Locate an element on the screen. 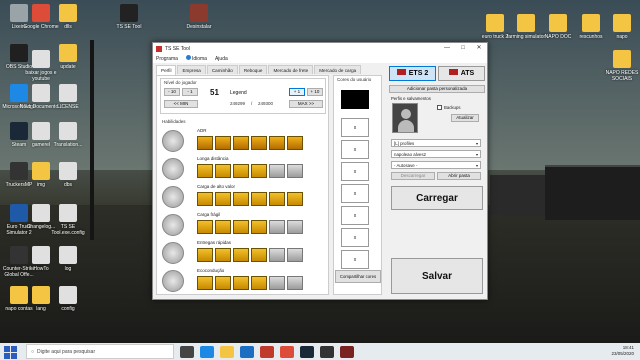  tab-reboque: Reboque is located at coordinates (253, 69).